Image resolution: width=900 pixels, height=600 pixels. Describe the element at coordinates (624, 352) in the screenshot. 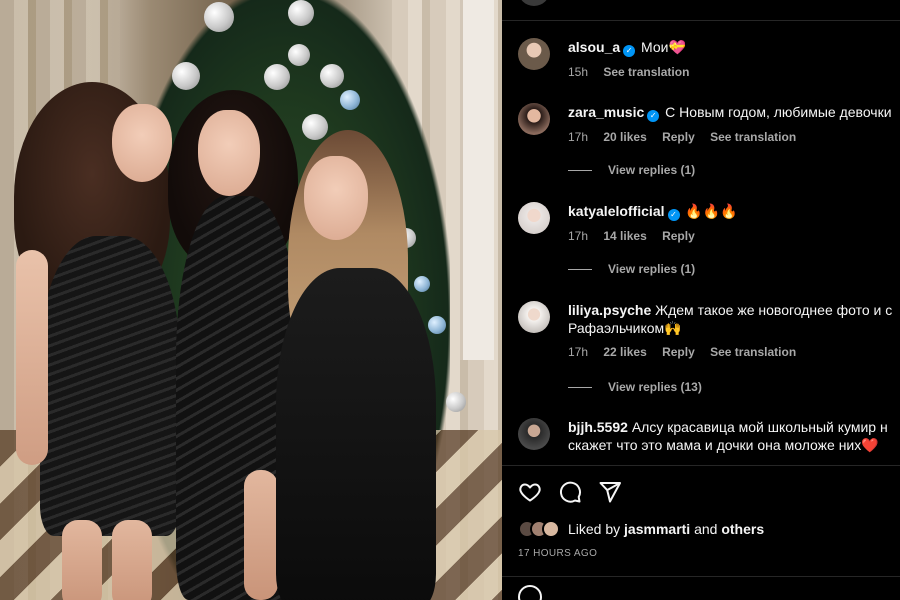

I see `comment-likes: 22 likes` at that location.